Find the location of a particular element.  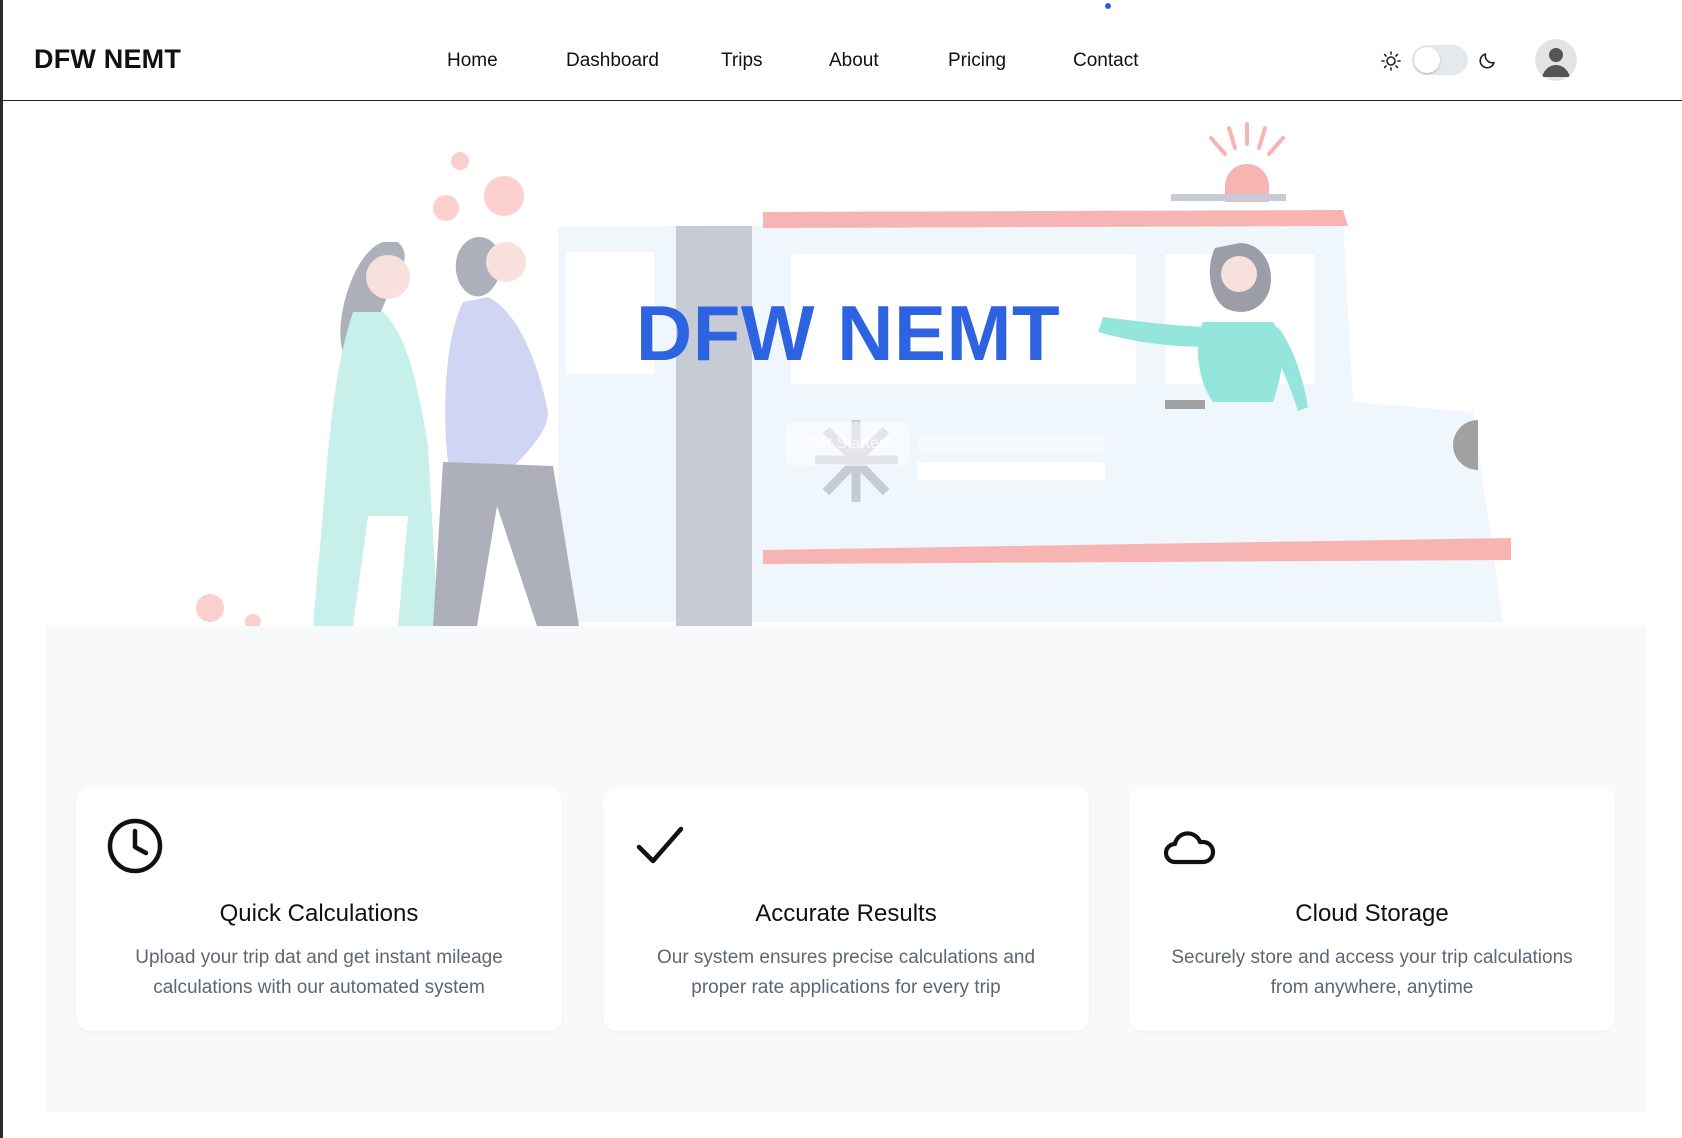

moon-icon is located at coordinates (1487, 61).